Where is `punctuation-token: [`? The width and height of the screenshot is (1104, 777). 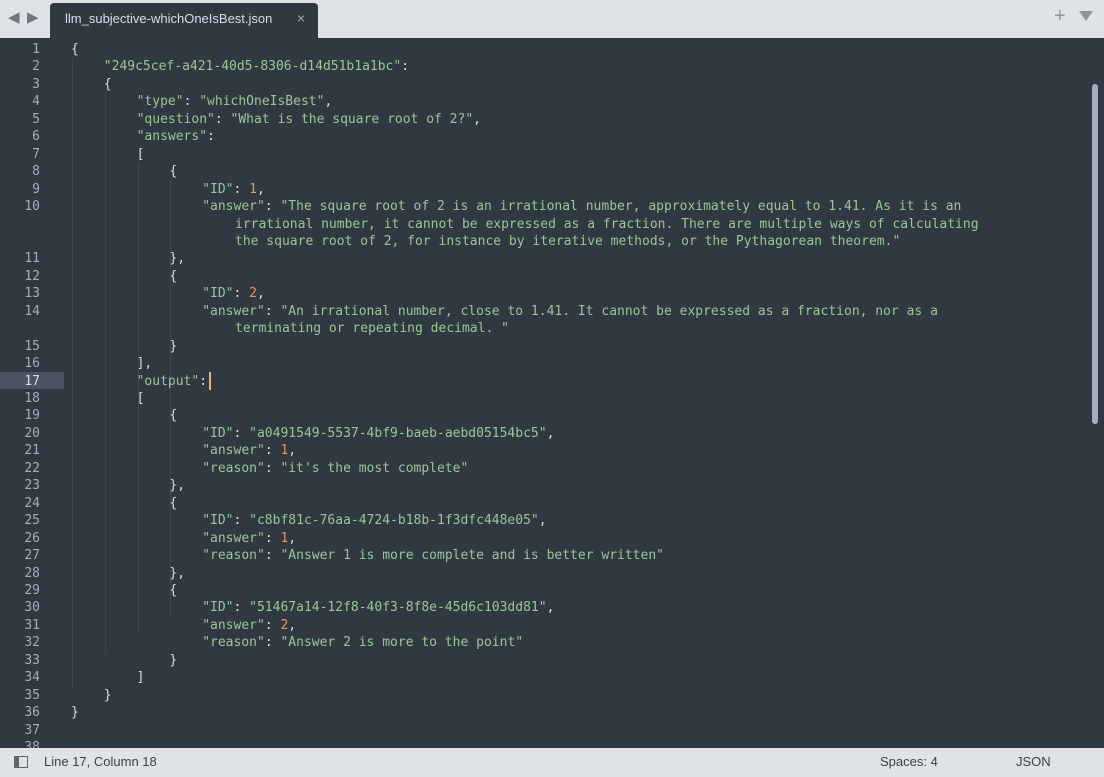
punctuation-token: [ is located at coordinates (140, 398).